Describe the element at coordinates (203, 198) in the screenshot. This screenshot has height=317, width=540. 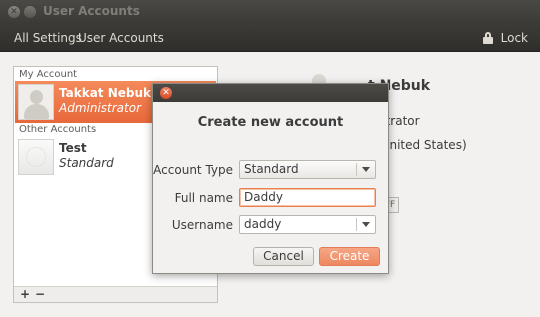
I see `full-name-label: Full name` at that location.